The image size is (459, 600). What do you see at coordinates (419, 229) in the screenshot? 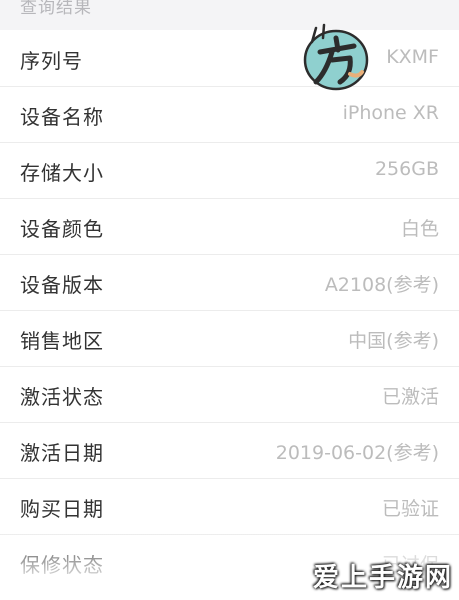
I see `color-value: 白色` at bounding box center [419, 229].